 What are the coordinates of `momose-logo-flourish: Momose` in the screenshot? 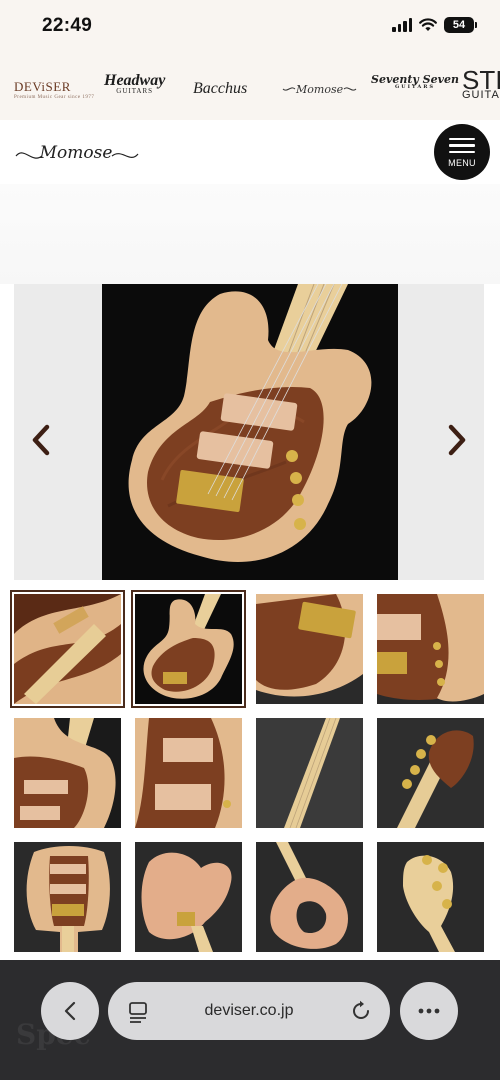 It's located at (77, 153).